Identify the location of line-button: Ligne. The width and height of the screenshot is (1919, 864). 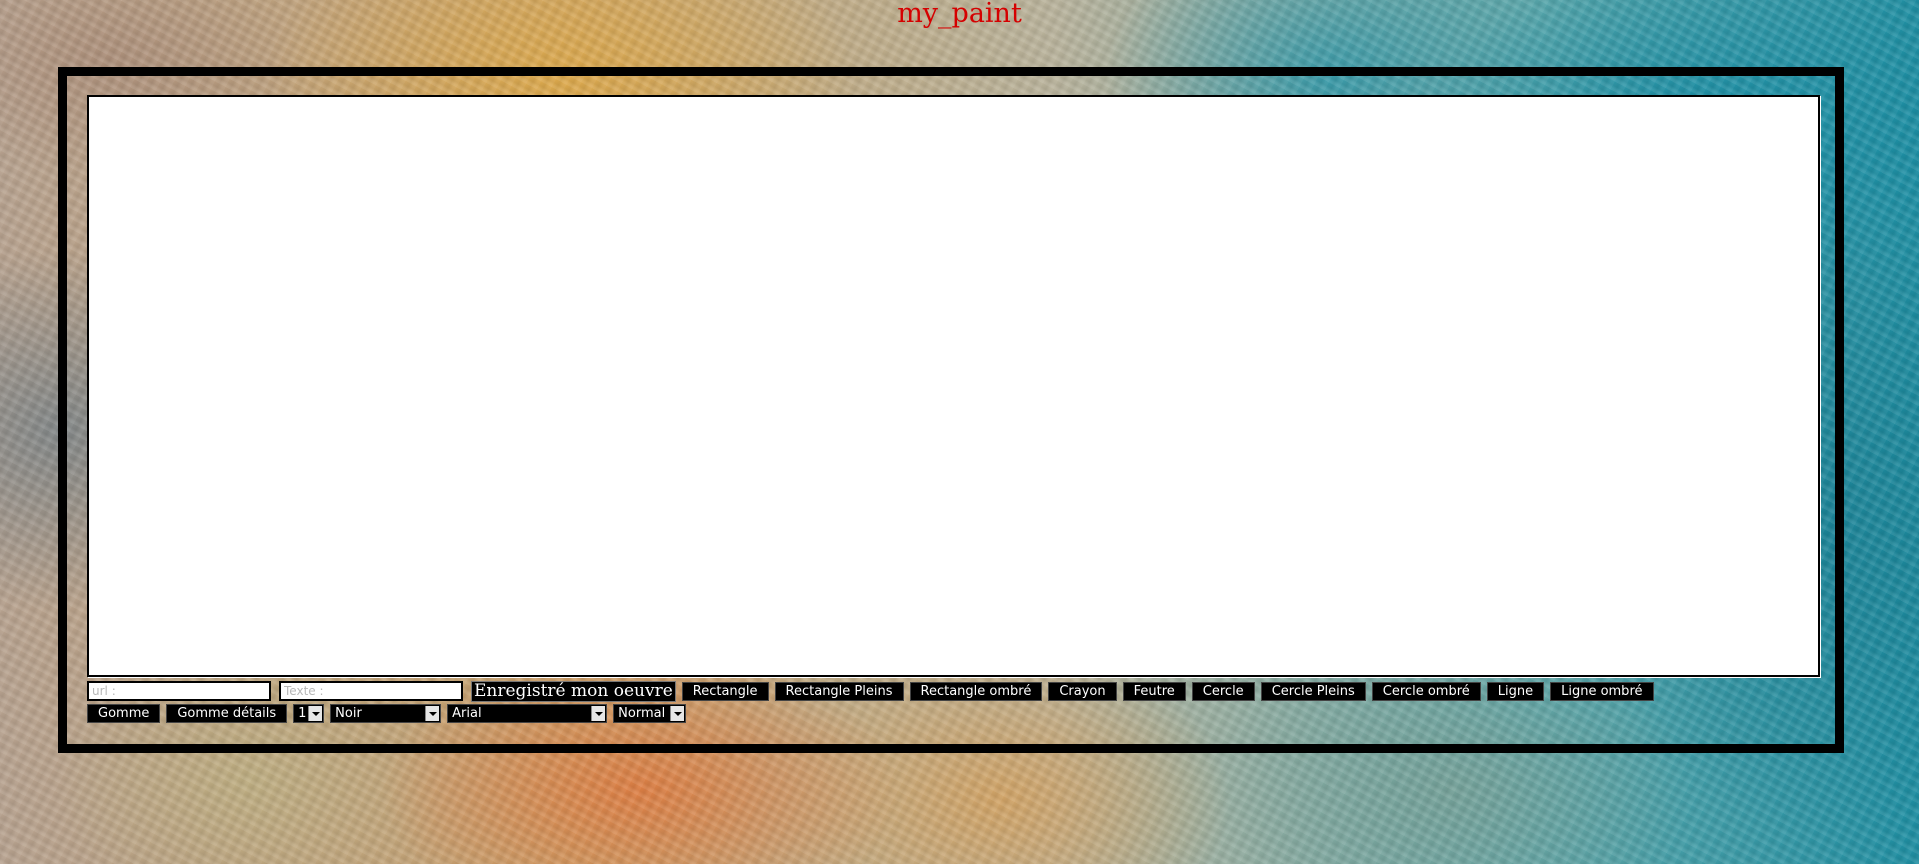
(1515, 691).